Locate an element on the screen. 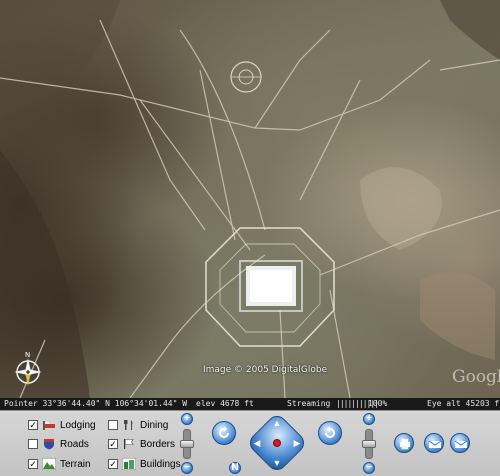 The height and width of the screenshot is (476, 500). nav-center-reset is located at coordinates (277, 443).